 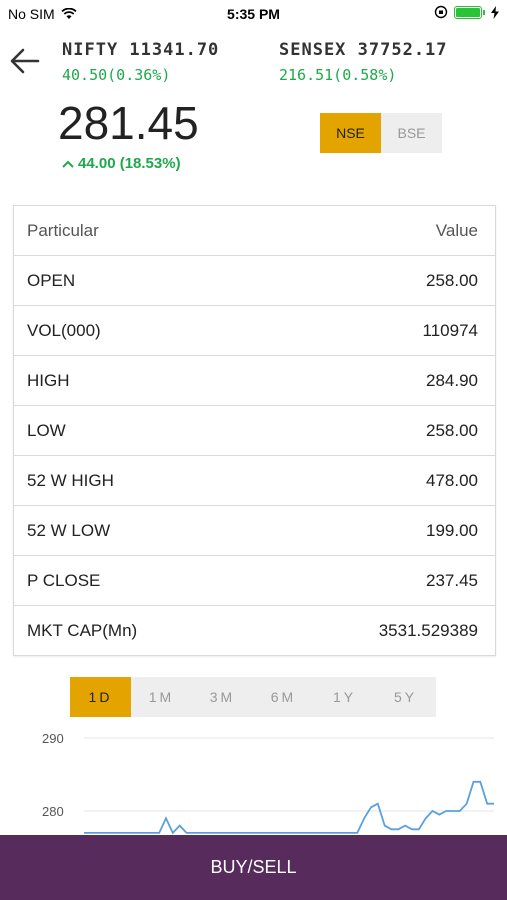 I want to click on table-row: OPEN 258.00, so click(x=254, y=281).